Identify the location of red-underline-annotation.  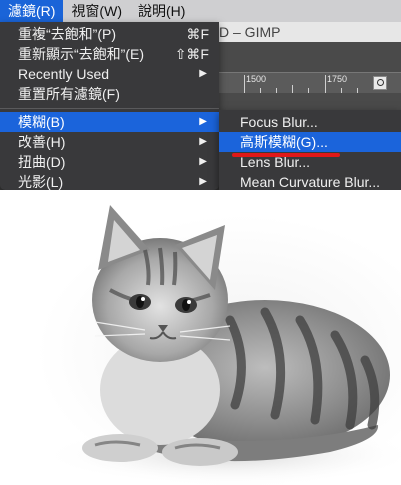
(286, 155).